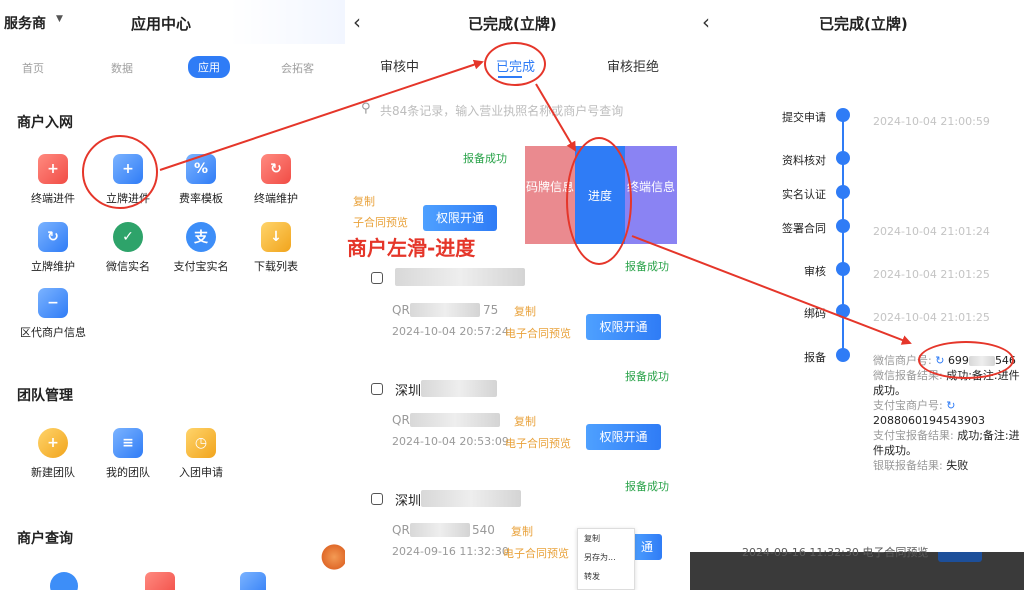 Image resolution: width=1024 pixels, height=590 pixels. What do you see at coordinates (120, 172) in the screenshot?
I see `annotation-circle` at bounding box center [120, 172].